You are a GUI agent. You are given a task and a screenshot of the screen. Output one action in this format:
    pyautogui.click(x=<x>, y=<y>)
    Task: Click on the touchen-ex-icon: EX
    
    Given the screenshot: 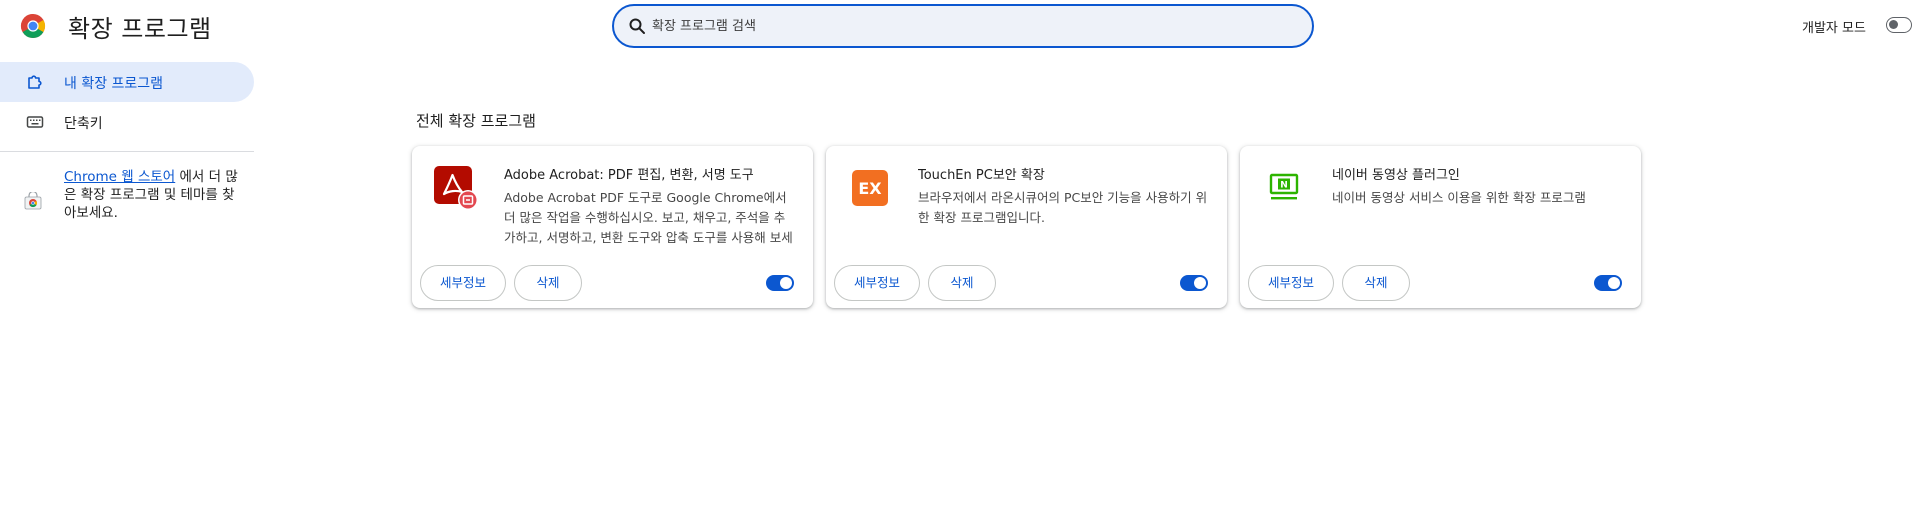 What is the action you would take?
    pyautogui.click(x=870, y=188)
    